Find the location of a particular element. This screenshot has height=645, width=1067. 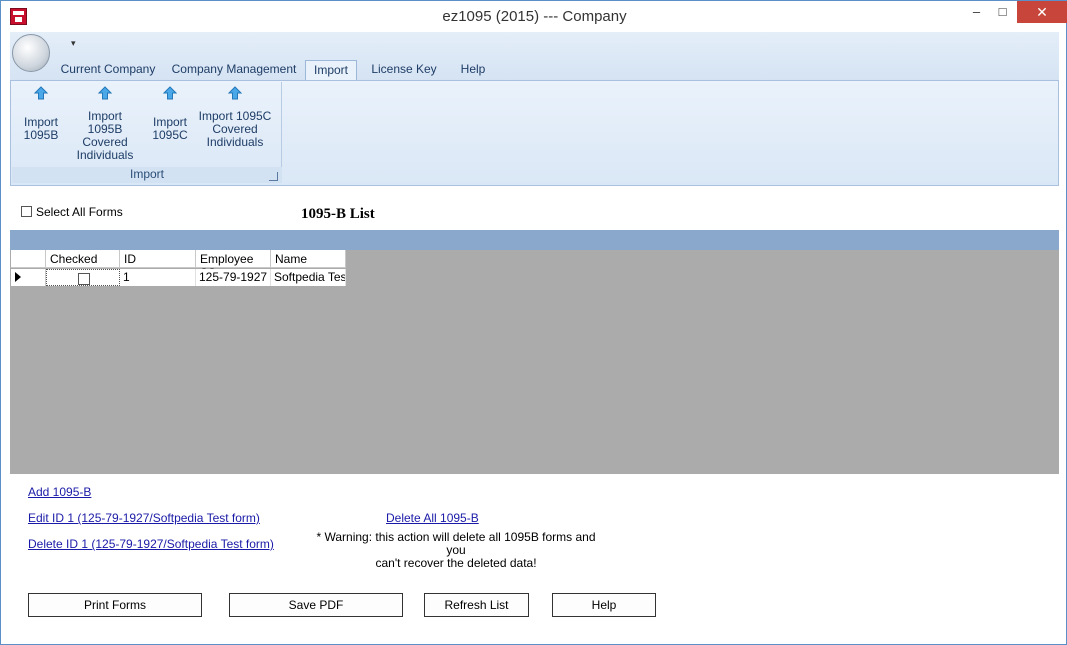

import-1095b-button: Import 1095B is located at coordinates (41, 114).